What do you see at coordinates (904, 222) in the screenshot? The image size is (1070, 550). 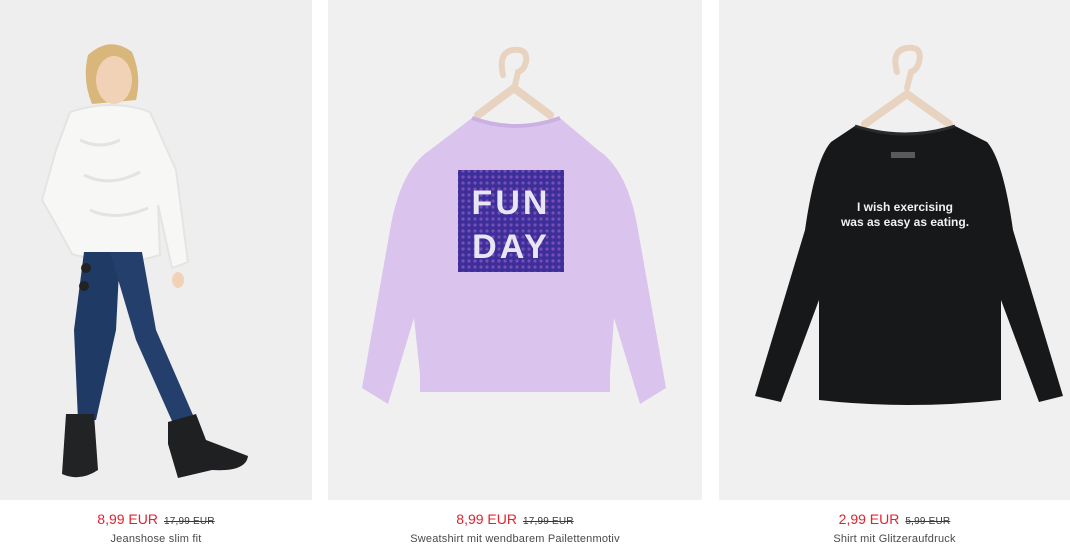 I see `print-text-2: was as easy as eating.` at bounding box center [904, 222].